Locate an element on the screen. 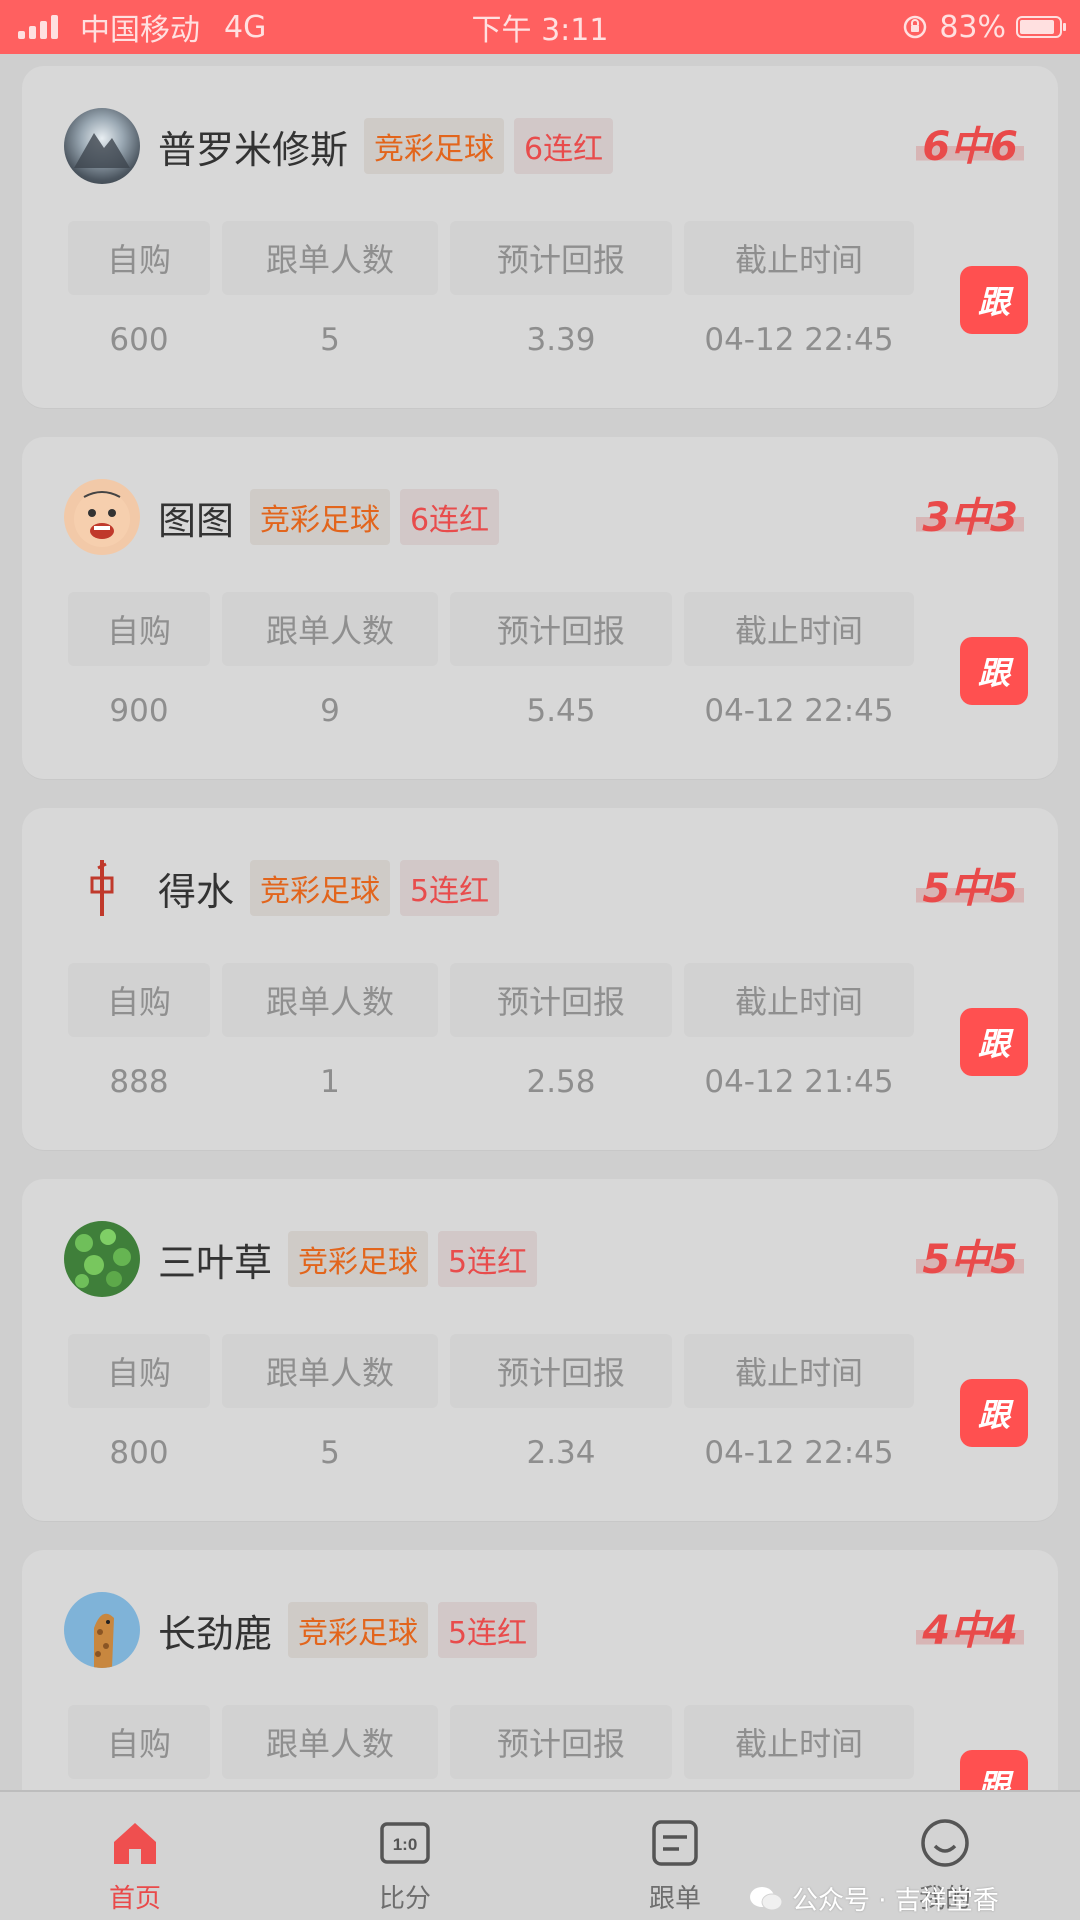 Image resolution: width=1080 pixels, height=1920 pixels. tab-follow-orders: 跟单 is located at coordinates (675, 1856).